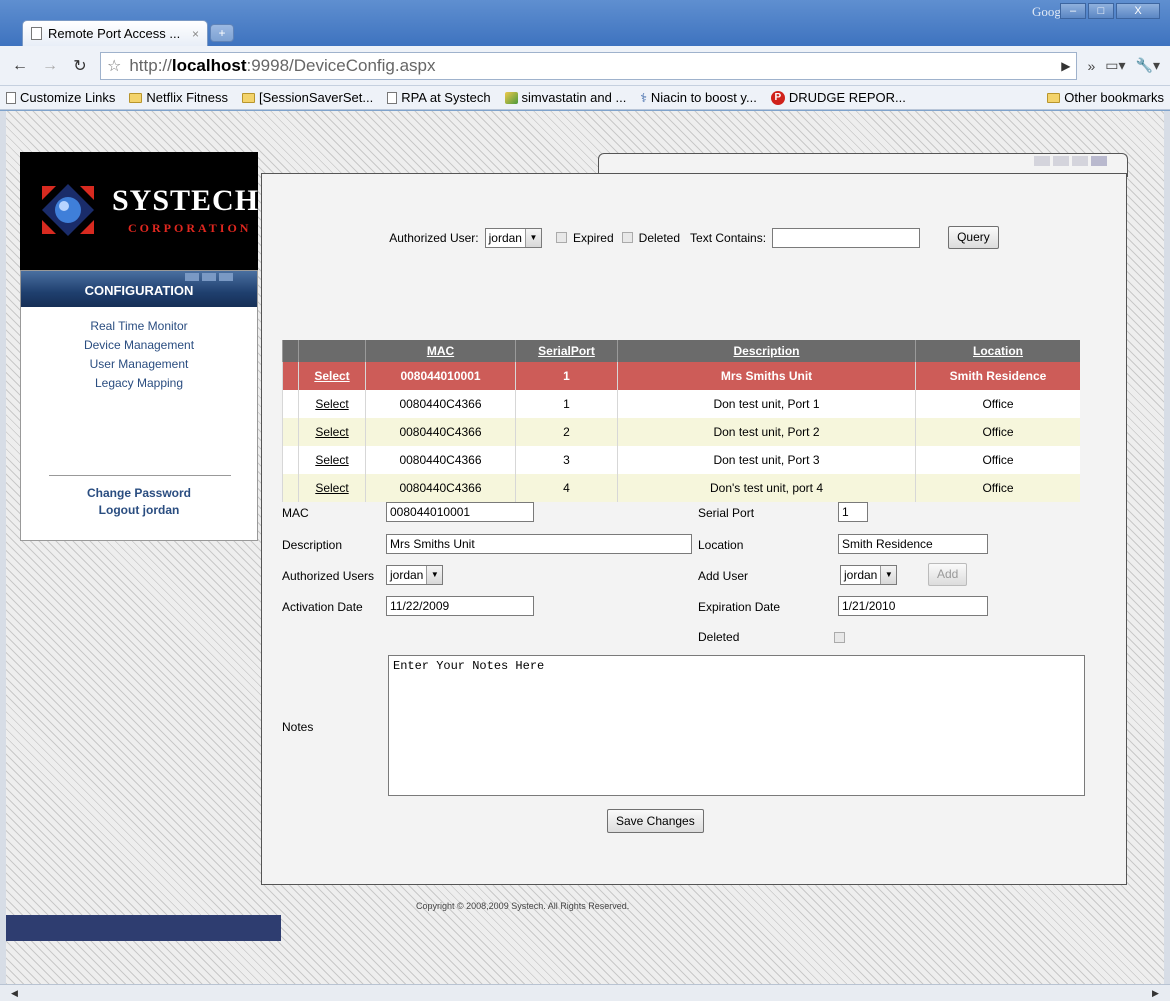 The width and height of the screenshot is (1170, 1001). What do you see at coordinates (948, 574) in the screenshot?
I see `add-user-button: Add` at bounding box center [948, 574].